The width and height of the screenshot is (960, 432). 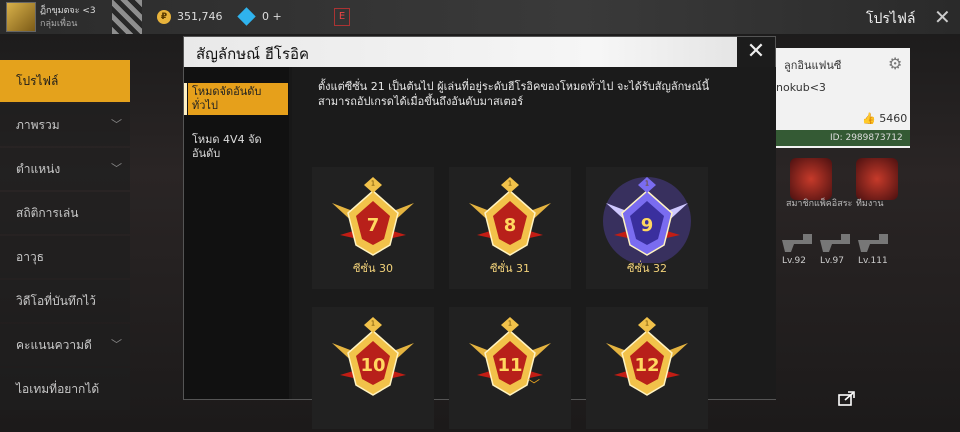 I want to click on badge-label: สมาชิกแพ็คอิสระ, so click(x=819, y=204).